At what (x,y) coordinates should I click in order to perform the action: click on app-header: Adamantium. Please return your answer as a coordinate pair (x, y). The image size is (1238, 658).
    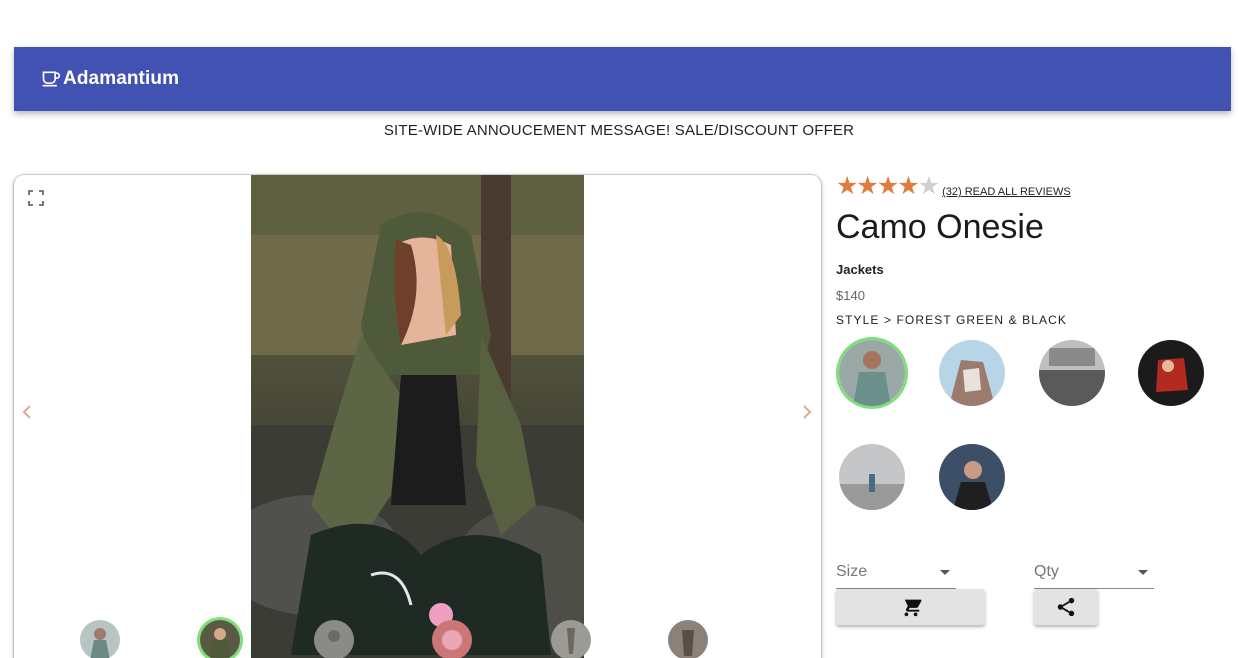
    Looking at the image, I should click on (622, 79).